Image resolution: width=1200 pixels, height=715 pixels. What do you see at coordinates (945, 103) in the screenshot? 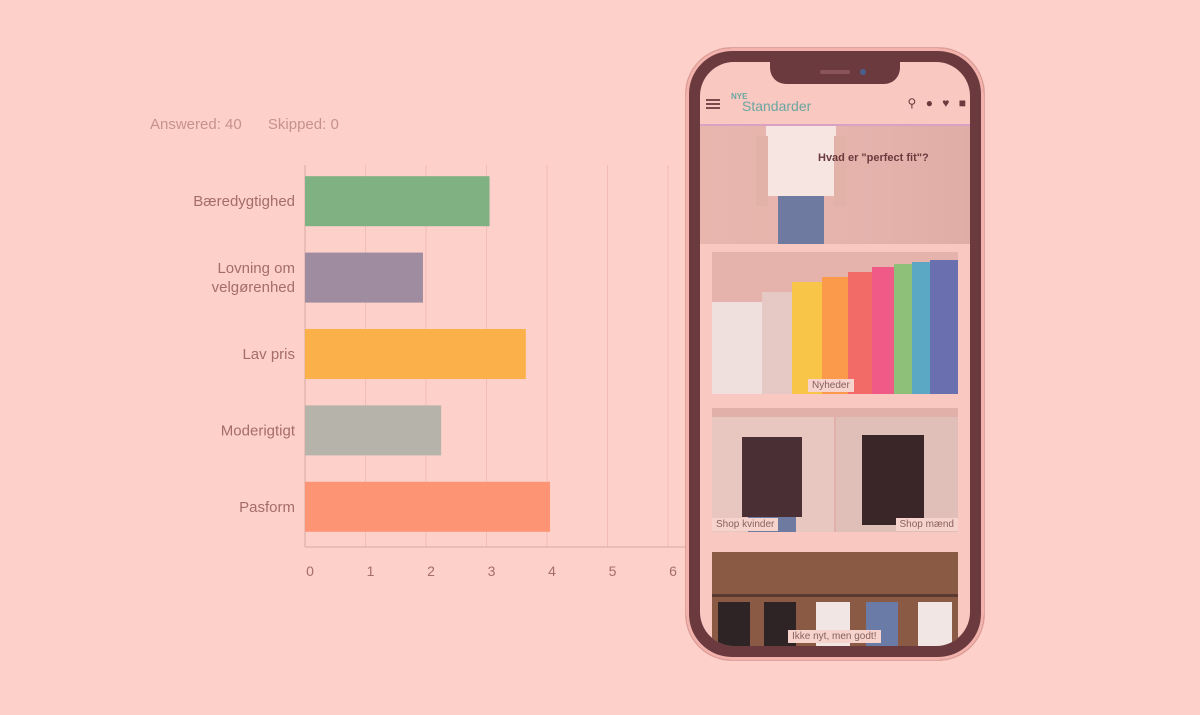
I see `heart-icon: ♥` at bounding box center [945, 103].